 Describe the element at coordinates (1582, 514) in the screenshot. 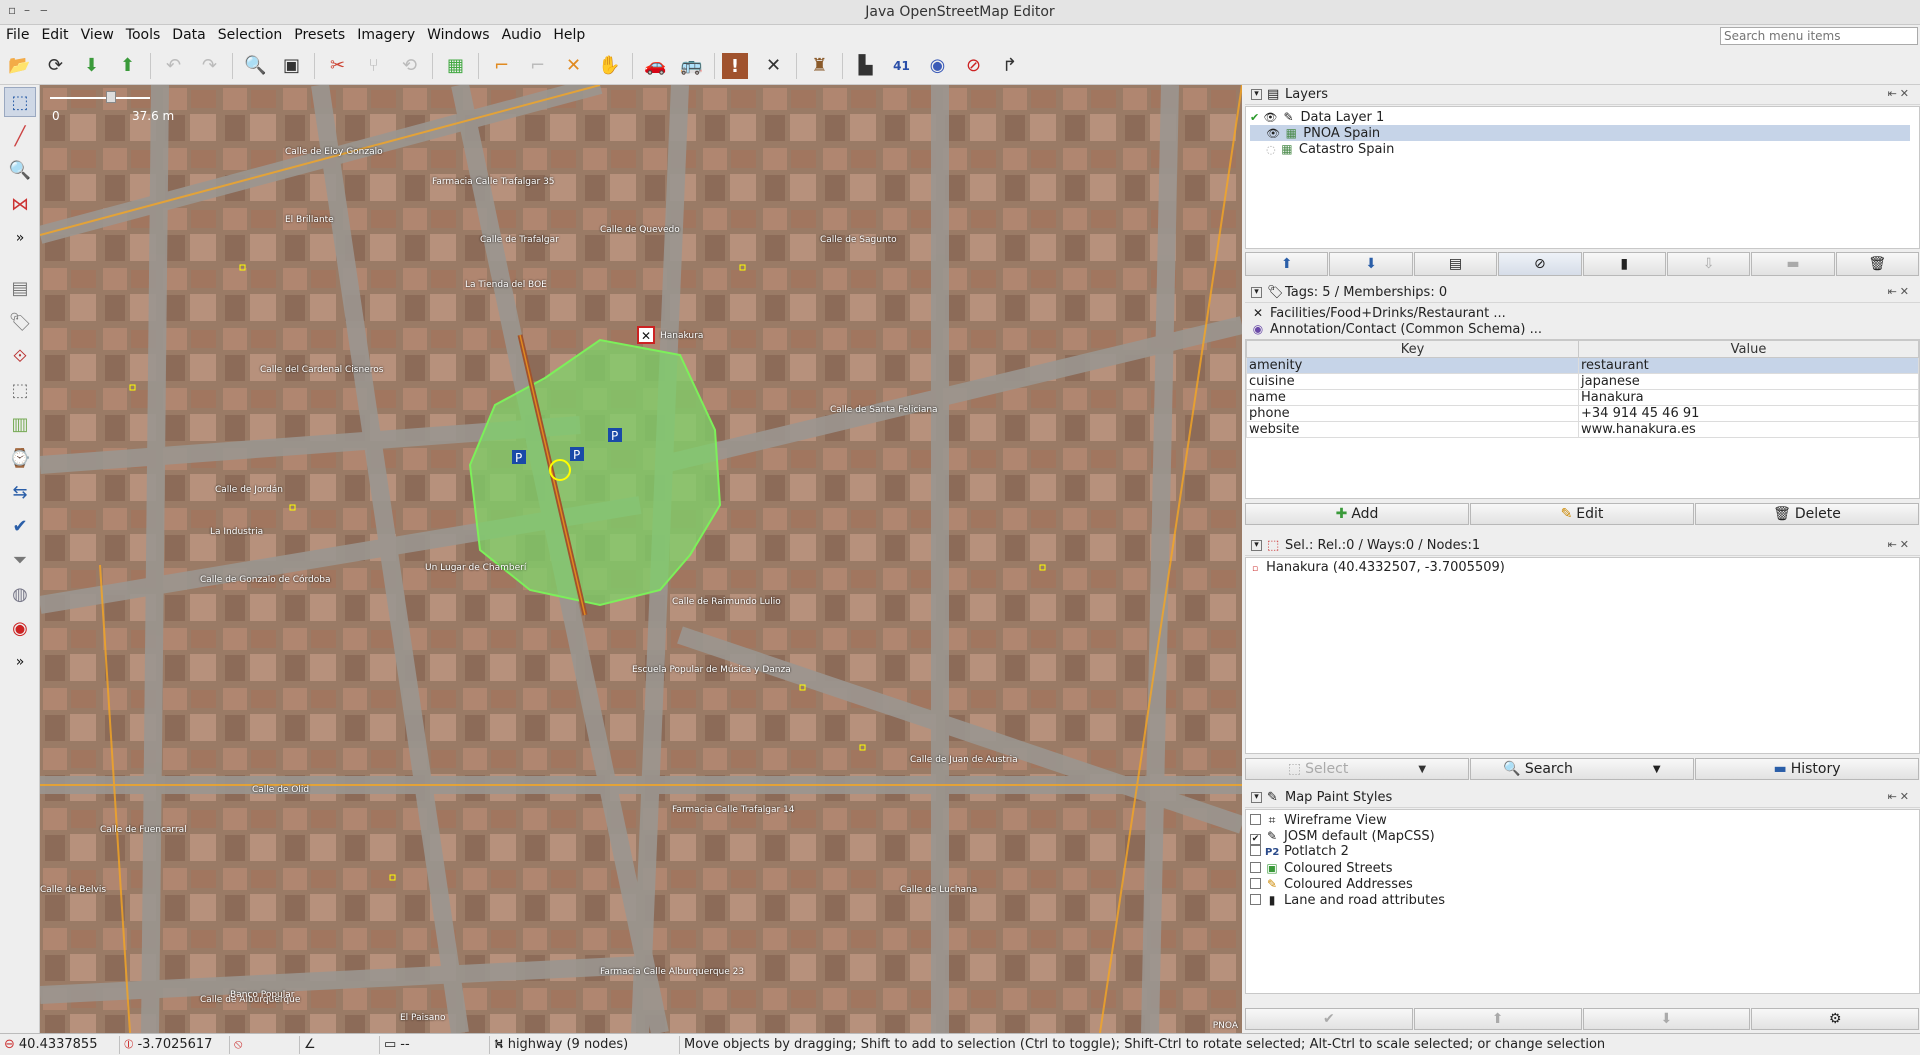

I see `edit-tag-button: ✎ Edit` at that location.